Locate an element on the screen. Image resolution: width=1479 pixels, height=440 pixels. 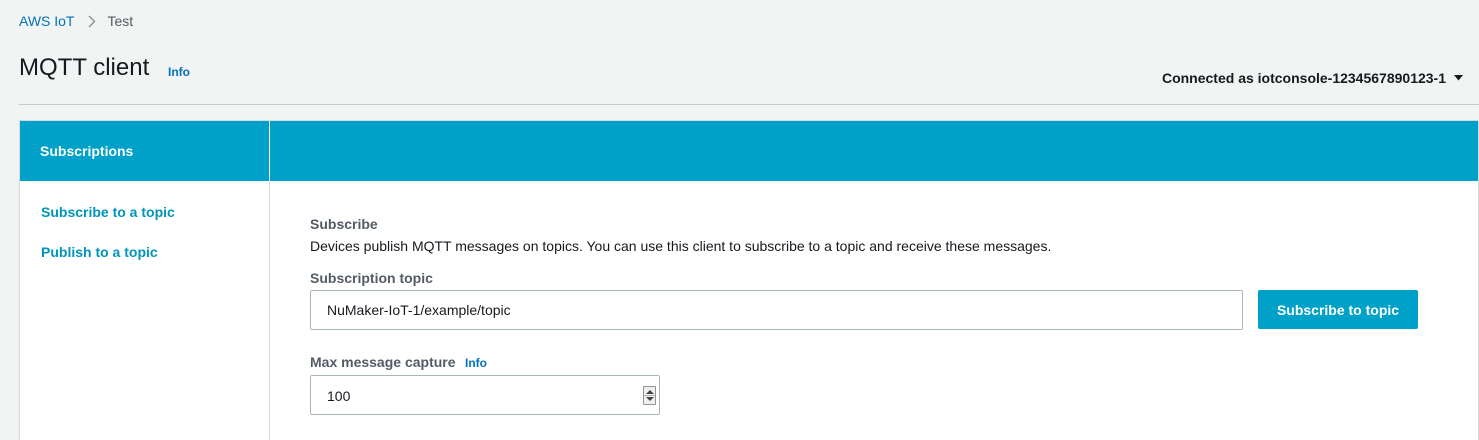
breadcrumb-aws-iot: AWS IoT is located at coordinates (47, 21).